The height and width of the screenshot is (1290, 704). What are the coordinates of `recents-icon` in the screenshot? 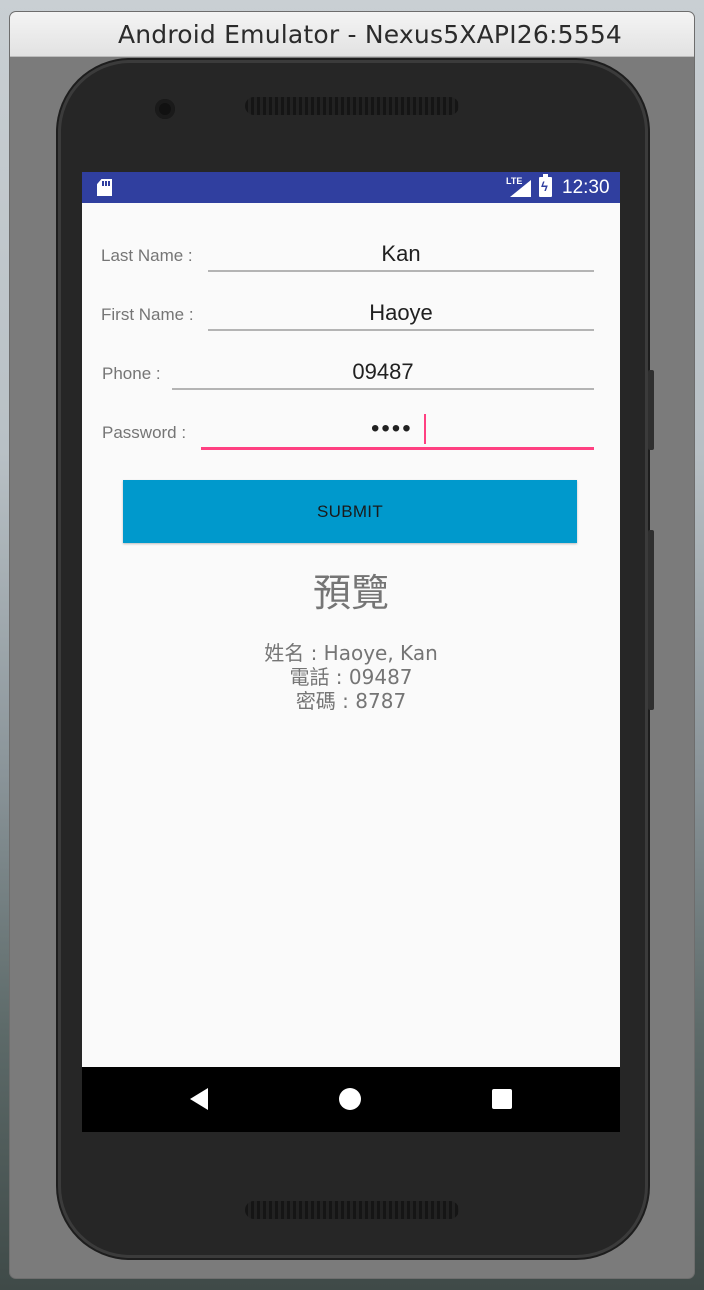 It's located at (502, 1099).